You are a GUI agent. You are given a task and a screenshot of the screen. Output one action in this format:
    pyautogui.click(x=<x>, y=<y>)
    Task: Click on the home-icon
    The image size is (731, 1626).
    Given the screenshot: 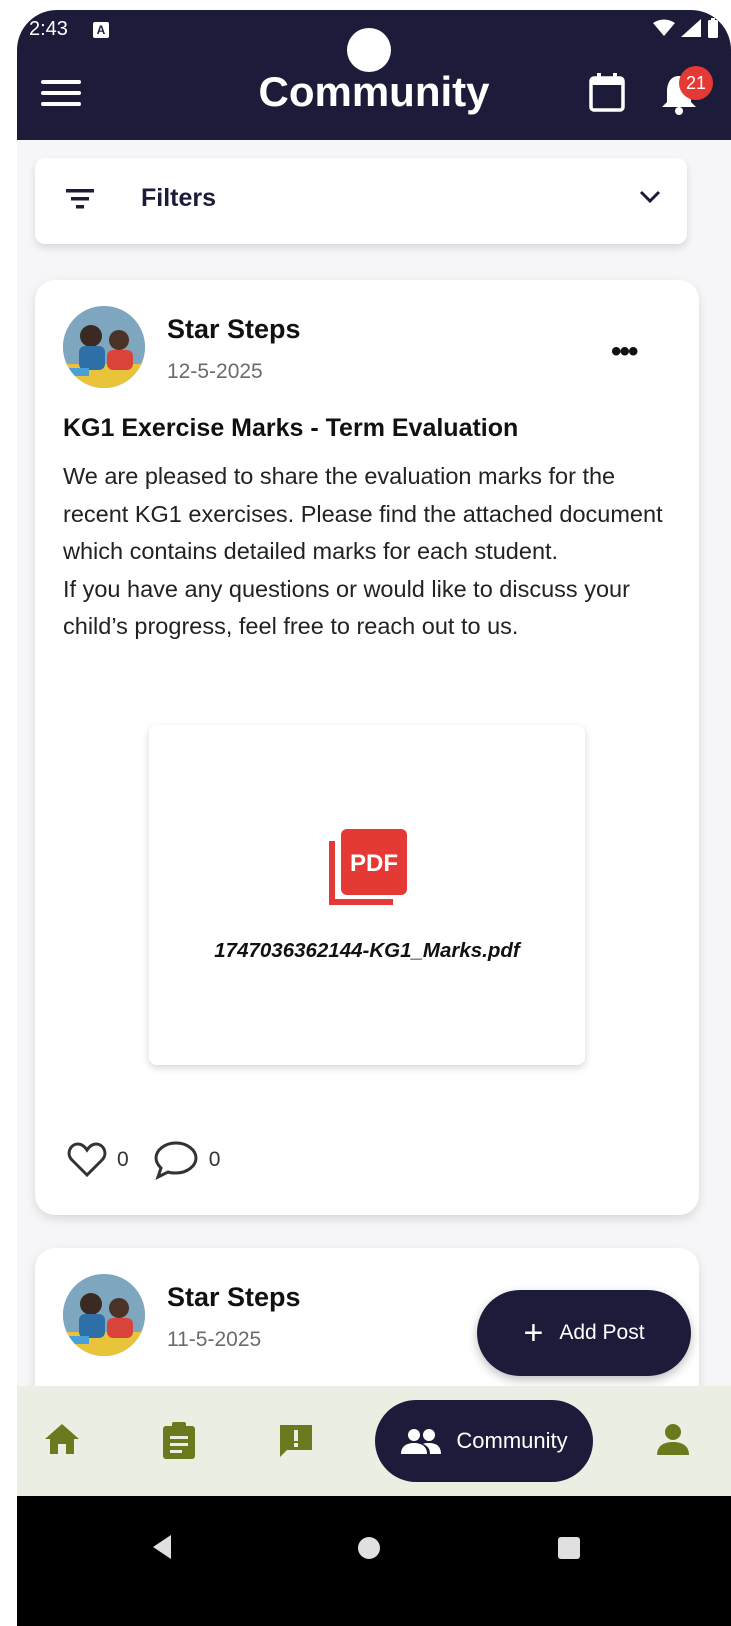 What is the action you would take?
    pyautogui.click(x=62, y=1439)
    